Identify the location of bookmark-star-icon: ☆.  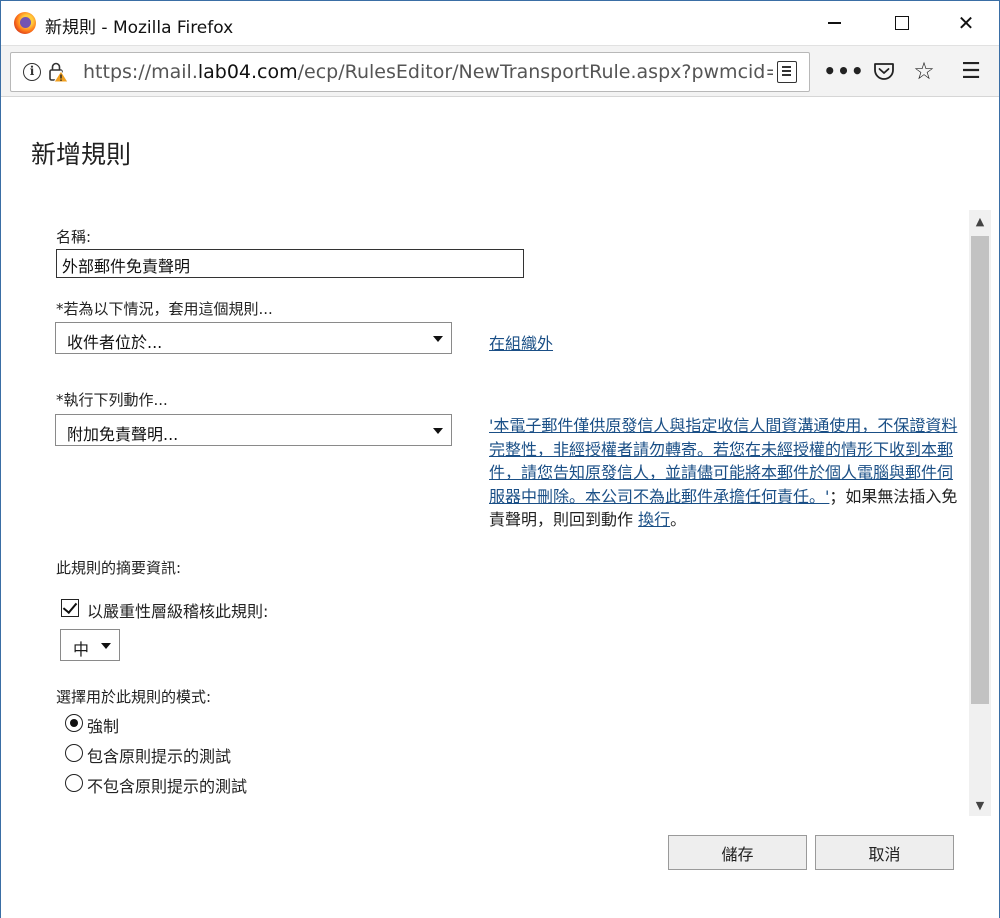
(924, 71).